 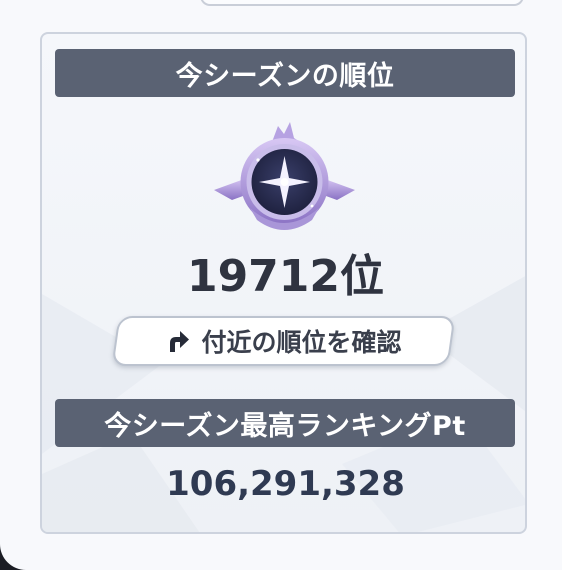 I want to click on check-nearby-rank-button: 付近の順位を確認, so click(x=283, y=341).